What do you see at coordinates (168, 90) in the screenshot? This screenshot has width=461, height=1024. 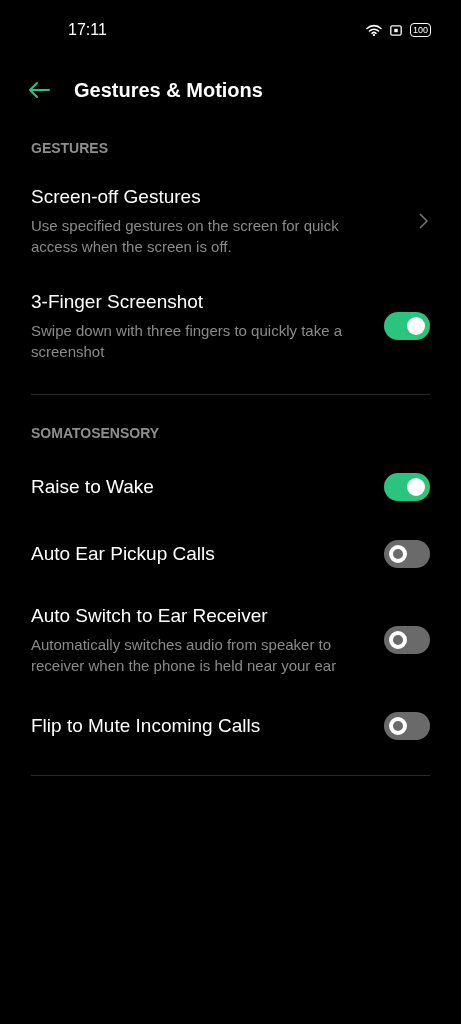 I see `page-title: Gestures & Motions` at bounding box center [168, 90].